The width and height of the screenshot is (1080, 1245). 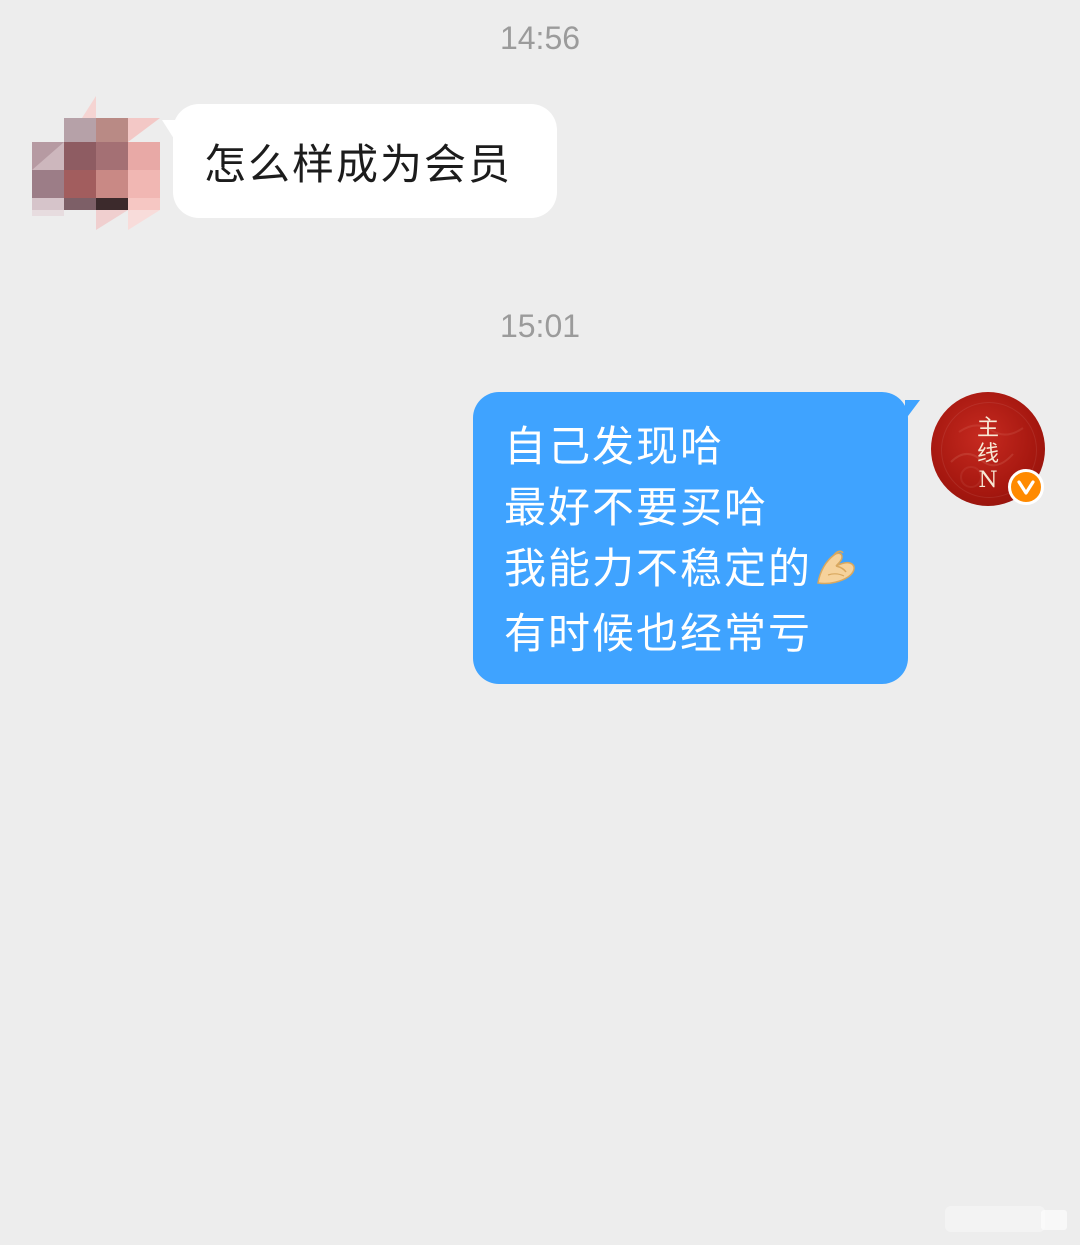 I want to click on outgoing-message-line: 自己发现哈, so click(x=614, y=446).